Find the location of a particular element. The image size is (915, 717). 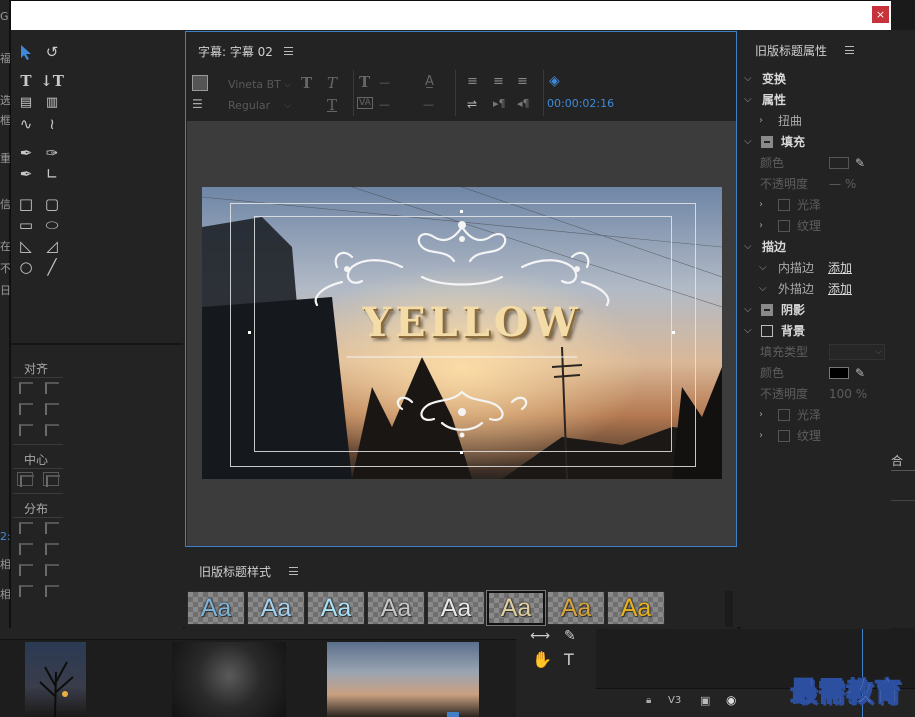

styles-scrollbar is located at coordinates (729, 609).